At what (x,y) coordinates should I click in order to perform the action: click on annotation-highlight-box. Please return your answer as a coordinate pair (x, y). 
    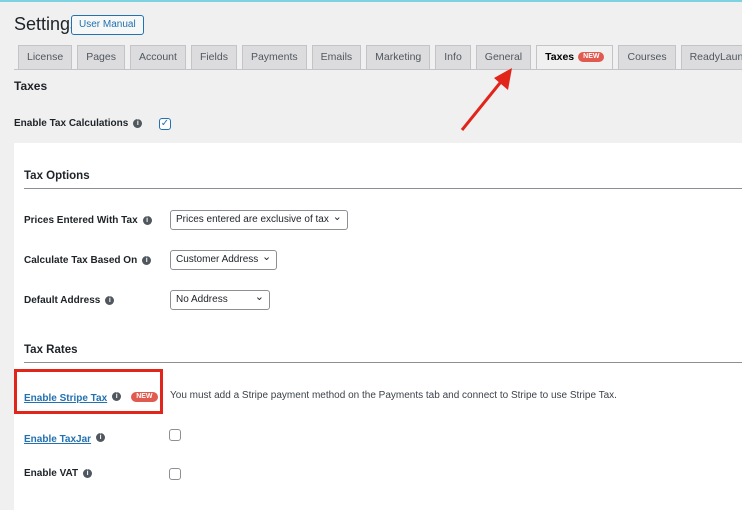
    Looking at the image, I should click on (88, 391).